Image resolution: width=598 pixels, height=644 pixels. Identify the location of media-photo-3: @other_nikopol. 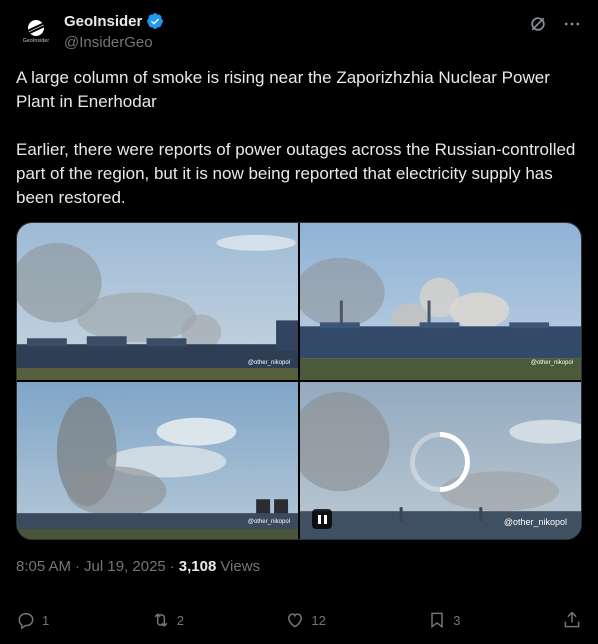
(157, 460).